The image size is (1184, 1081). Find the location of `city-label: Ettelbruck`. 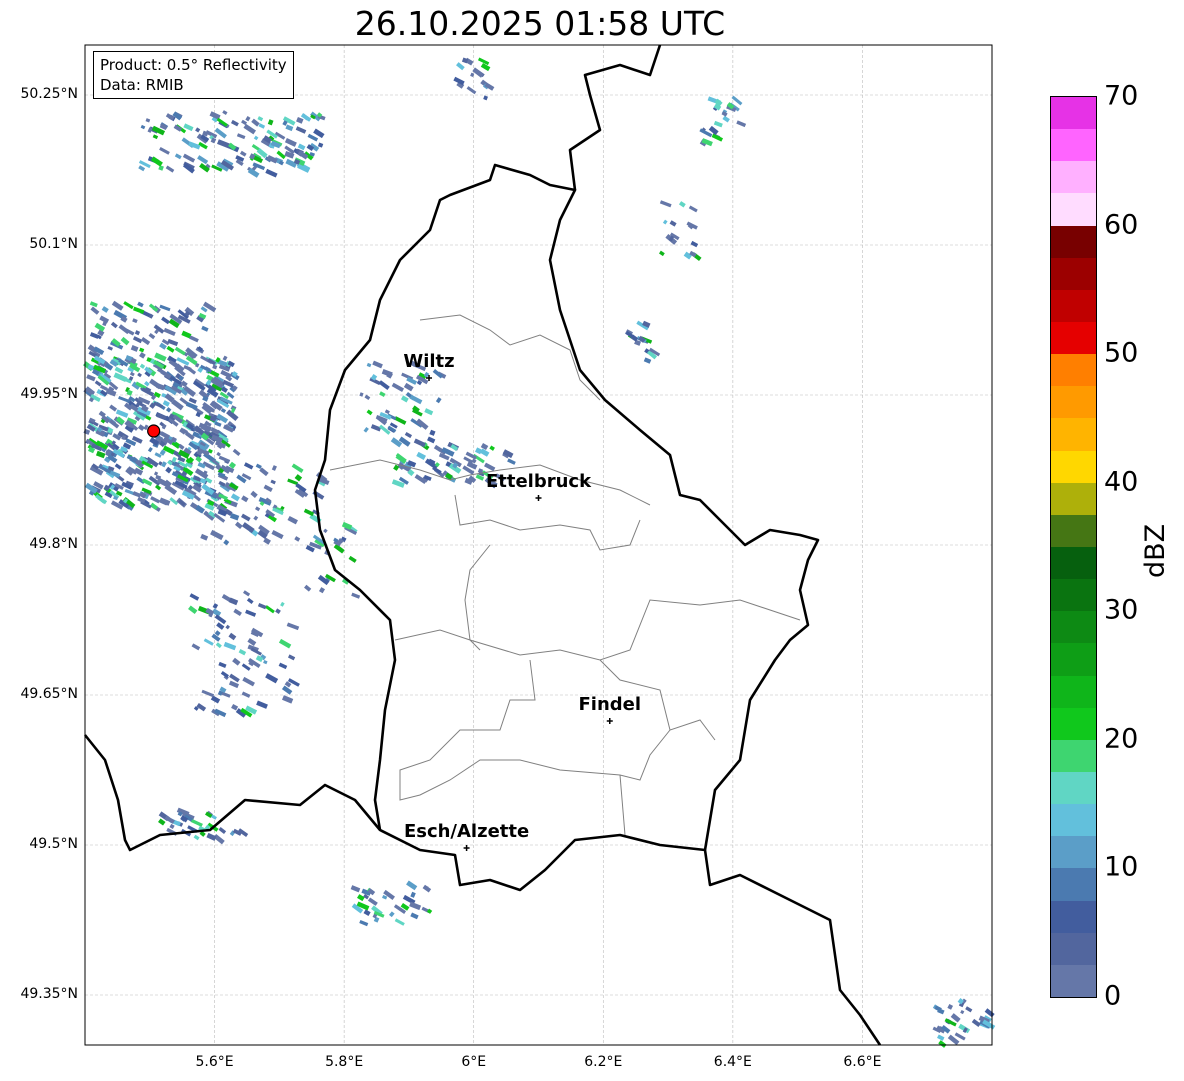

city-label: Ettelbruck is located at coordinates (538, 481).